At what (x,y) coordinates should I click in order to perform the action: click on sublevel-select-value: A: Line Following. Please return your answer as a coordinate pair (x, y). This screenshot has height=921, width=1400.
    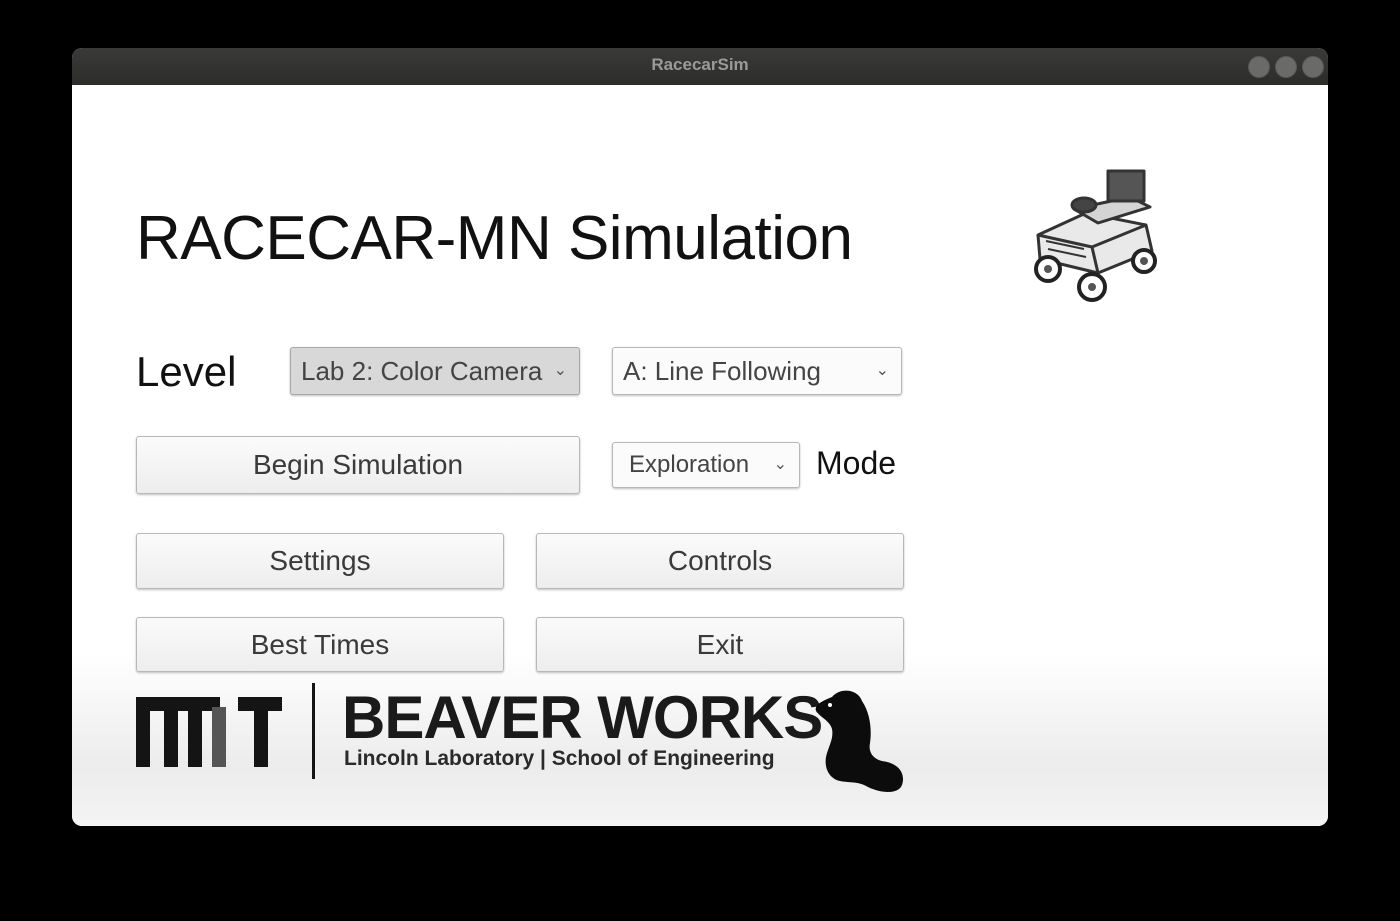
    Looking at the image, I should click on (722, 371).